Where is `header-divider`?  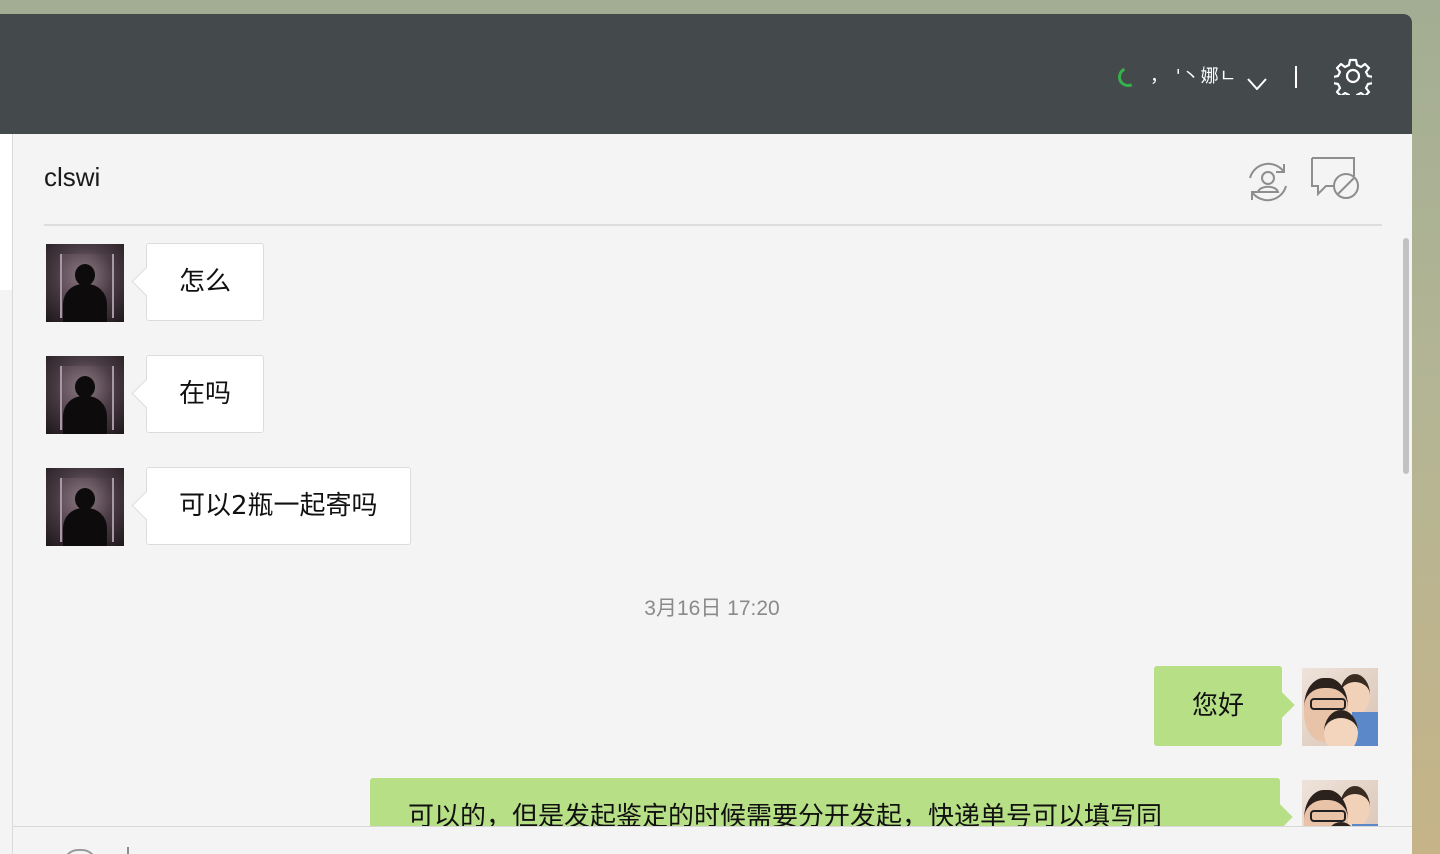
header-divider is located at coordinates (713, 225).